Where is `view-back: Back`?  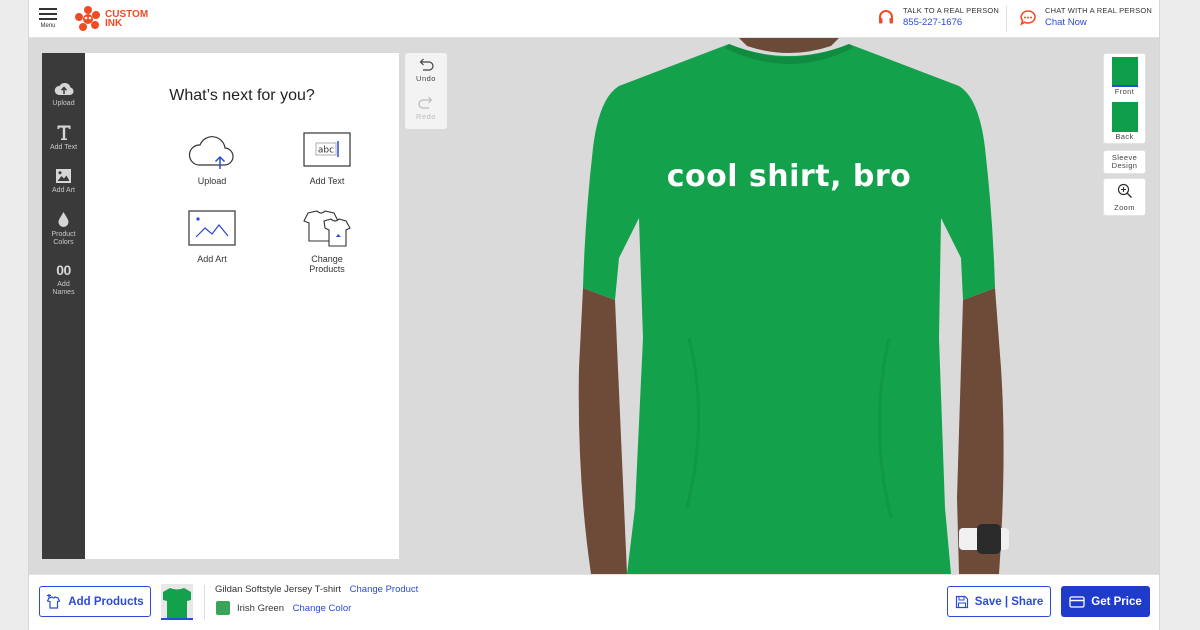 view-back: Back is located at coordinates (1124, 121).